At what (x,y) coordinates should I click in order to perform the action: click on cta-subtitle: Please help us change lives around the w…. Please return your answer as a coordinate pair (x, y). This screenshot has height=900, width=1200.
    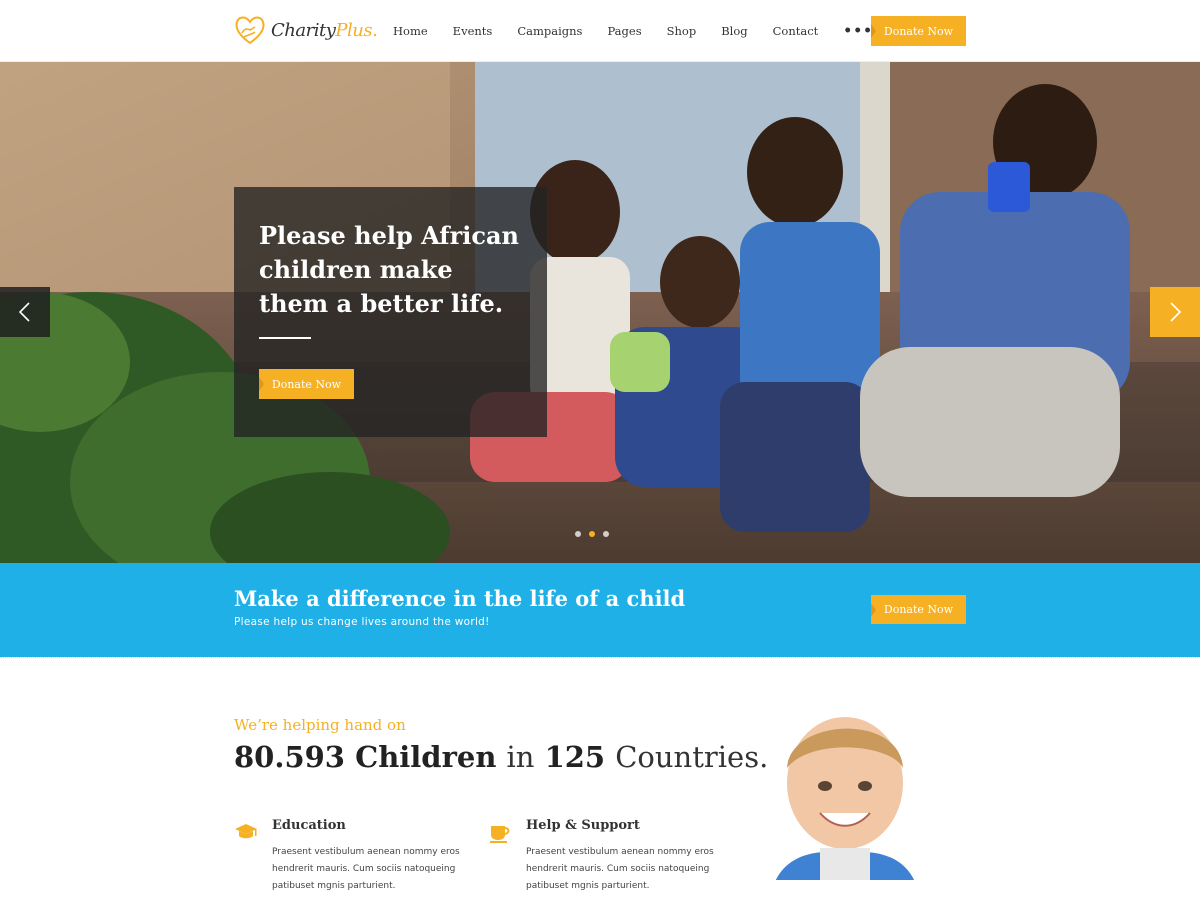
    Looking at the image, I should click on (362, 622).